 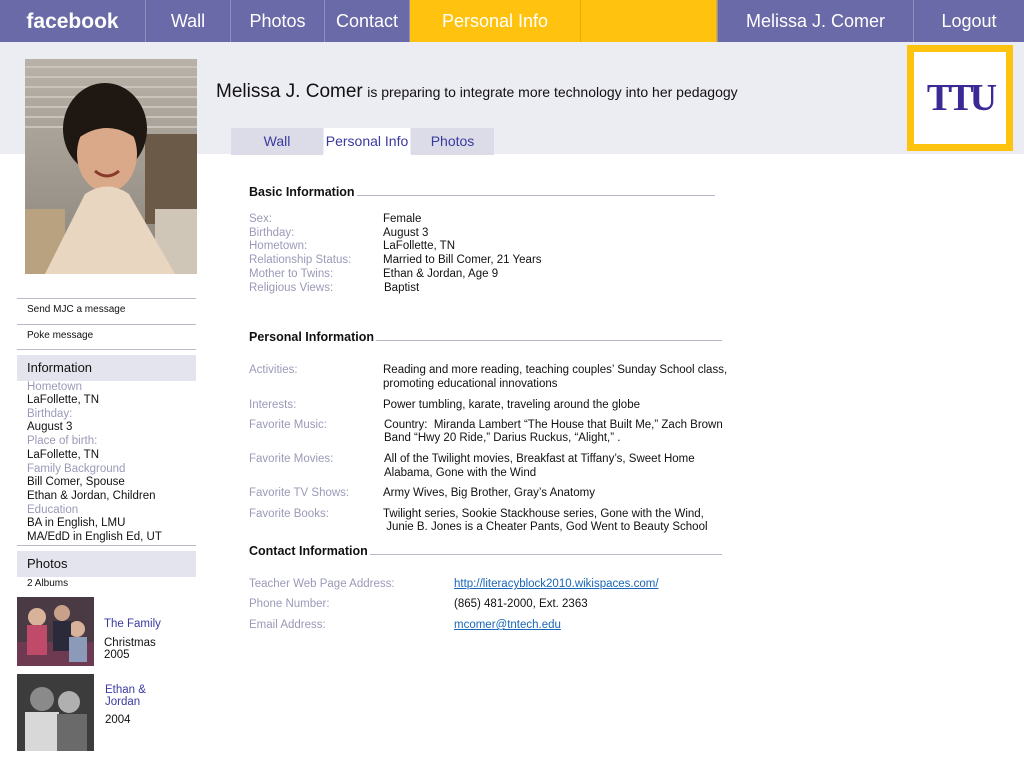 I want to click on activities-value-2: promoting educational innovations, so click(x=470, y=384).